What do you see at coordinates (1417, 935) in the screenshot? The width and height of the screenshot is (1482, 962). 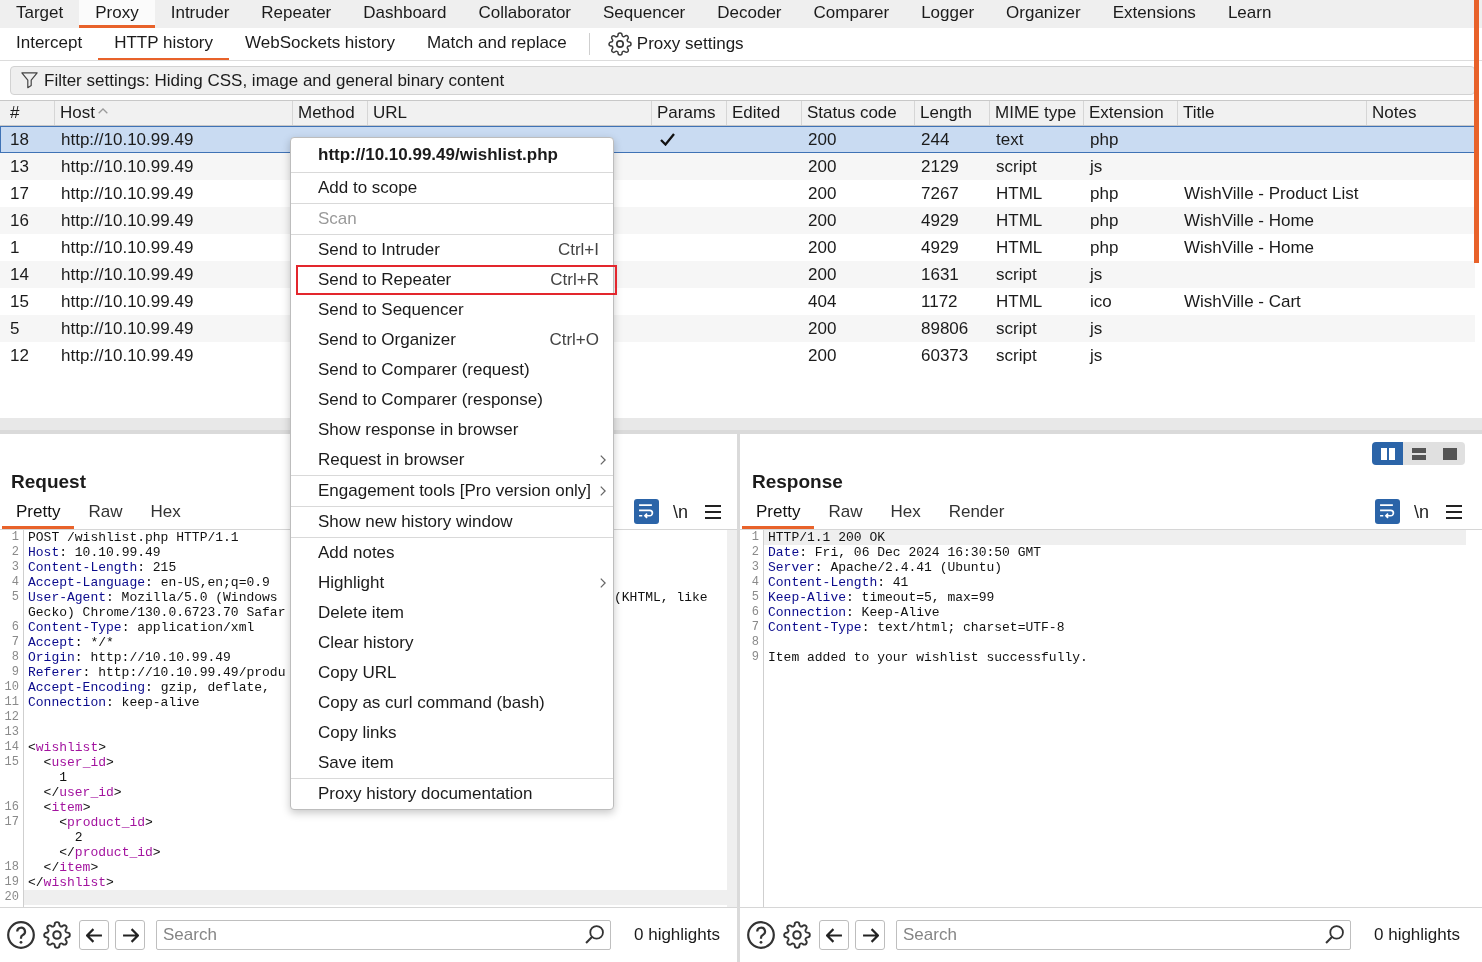 I see `highlights-count: 0 highlights` at bounding box center [1417, 935].